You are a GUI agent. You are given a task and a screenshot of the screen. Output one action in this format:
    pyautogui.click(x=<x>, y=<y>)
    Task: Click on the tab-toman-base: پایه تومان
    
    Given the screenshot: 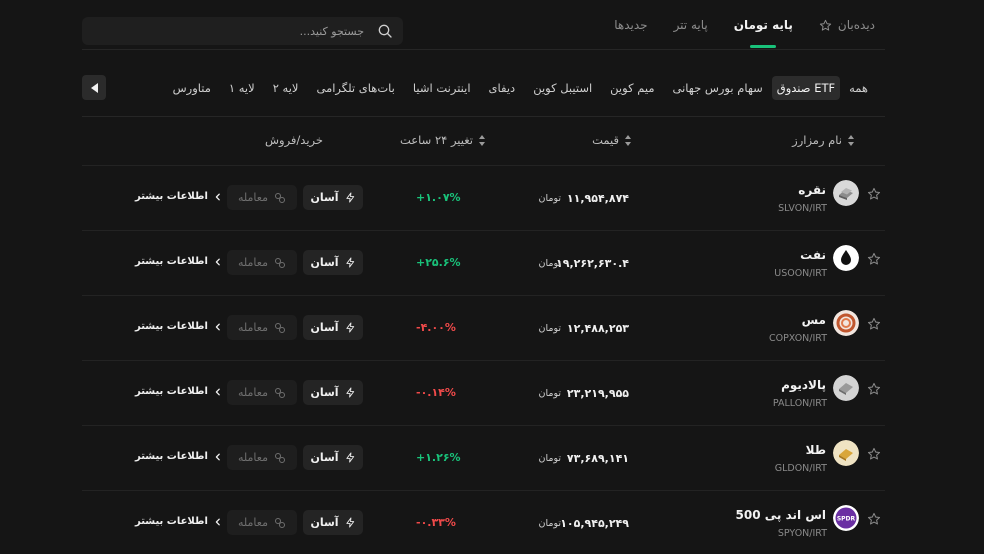 What is the action you would take?
    pyautogui.click(x=763, y=25)
    